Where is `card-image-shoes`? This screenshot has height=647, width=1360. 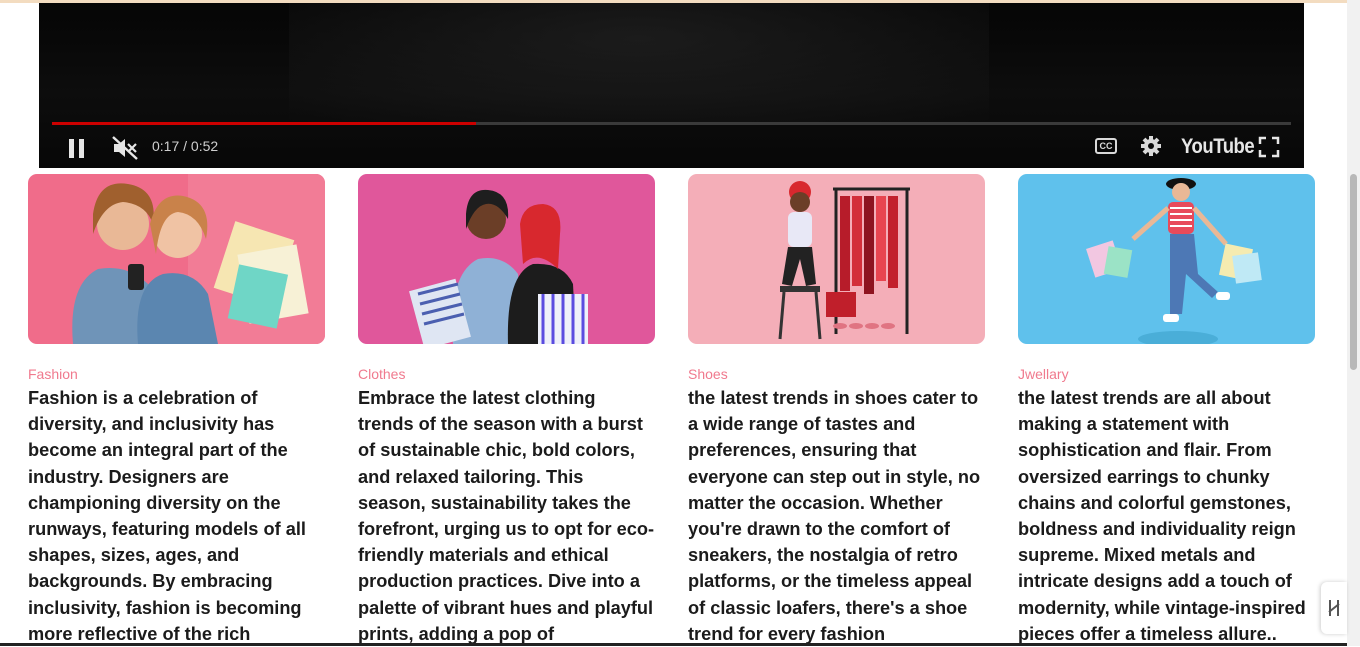 card-image-shoes is located at coordinates (836, 259).